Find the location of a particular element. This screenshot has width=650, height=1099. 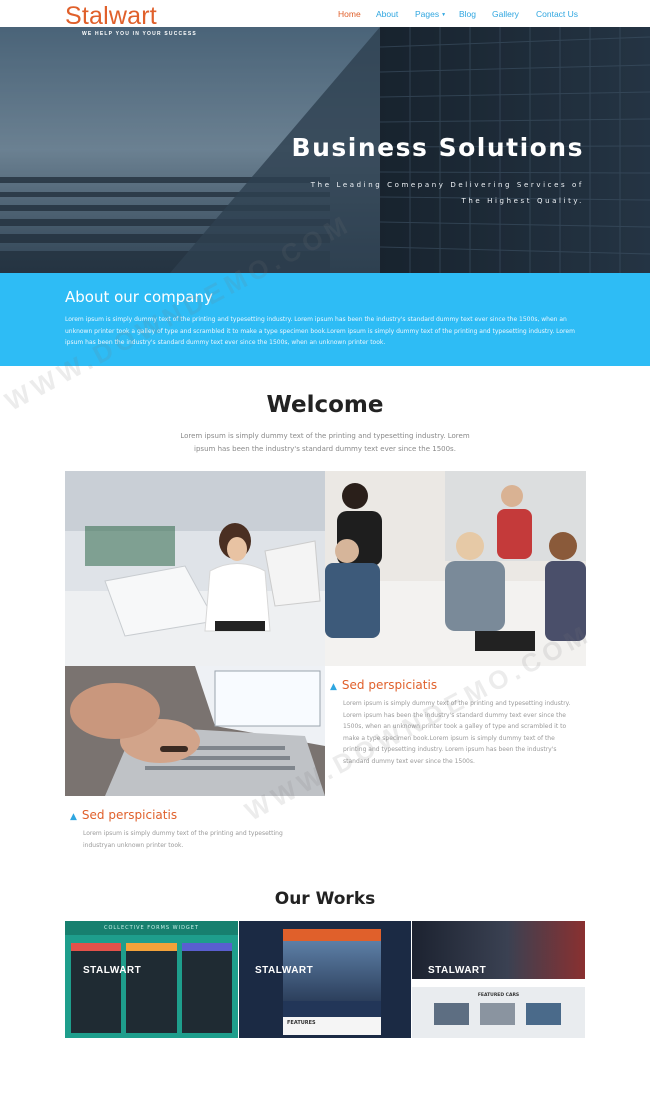

nav-gallery: Gallery is located at coordinates (514, 14).